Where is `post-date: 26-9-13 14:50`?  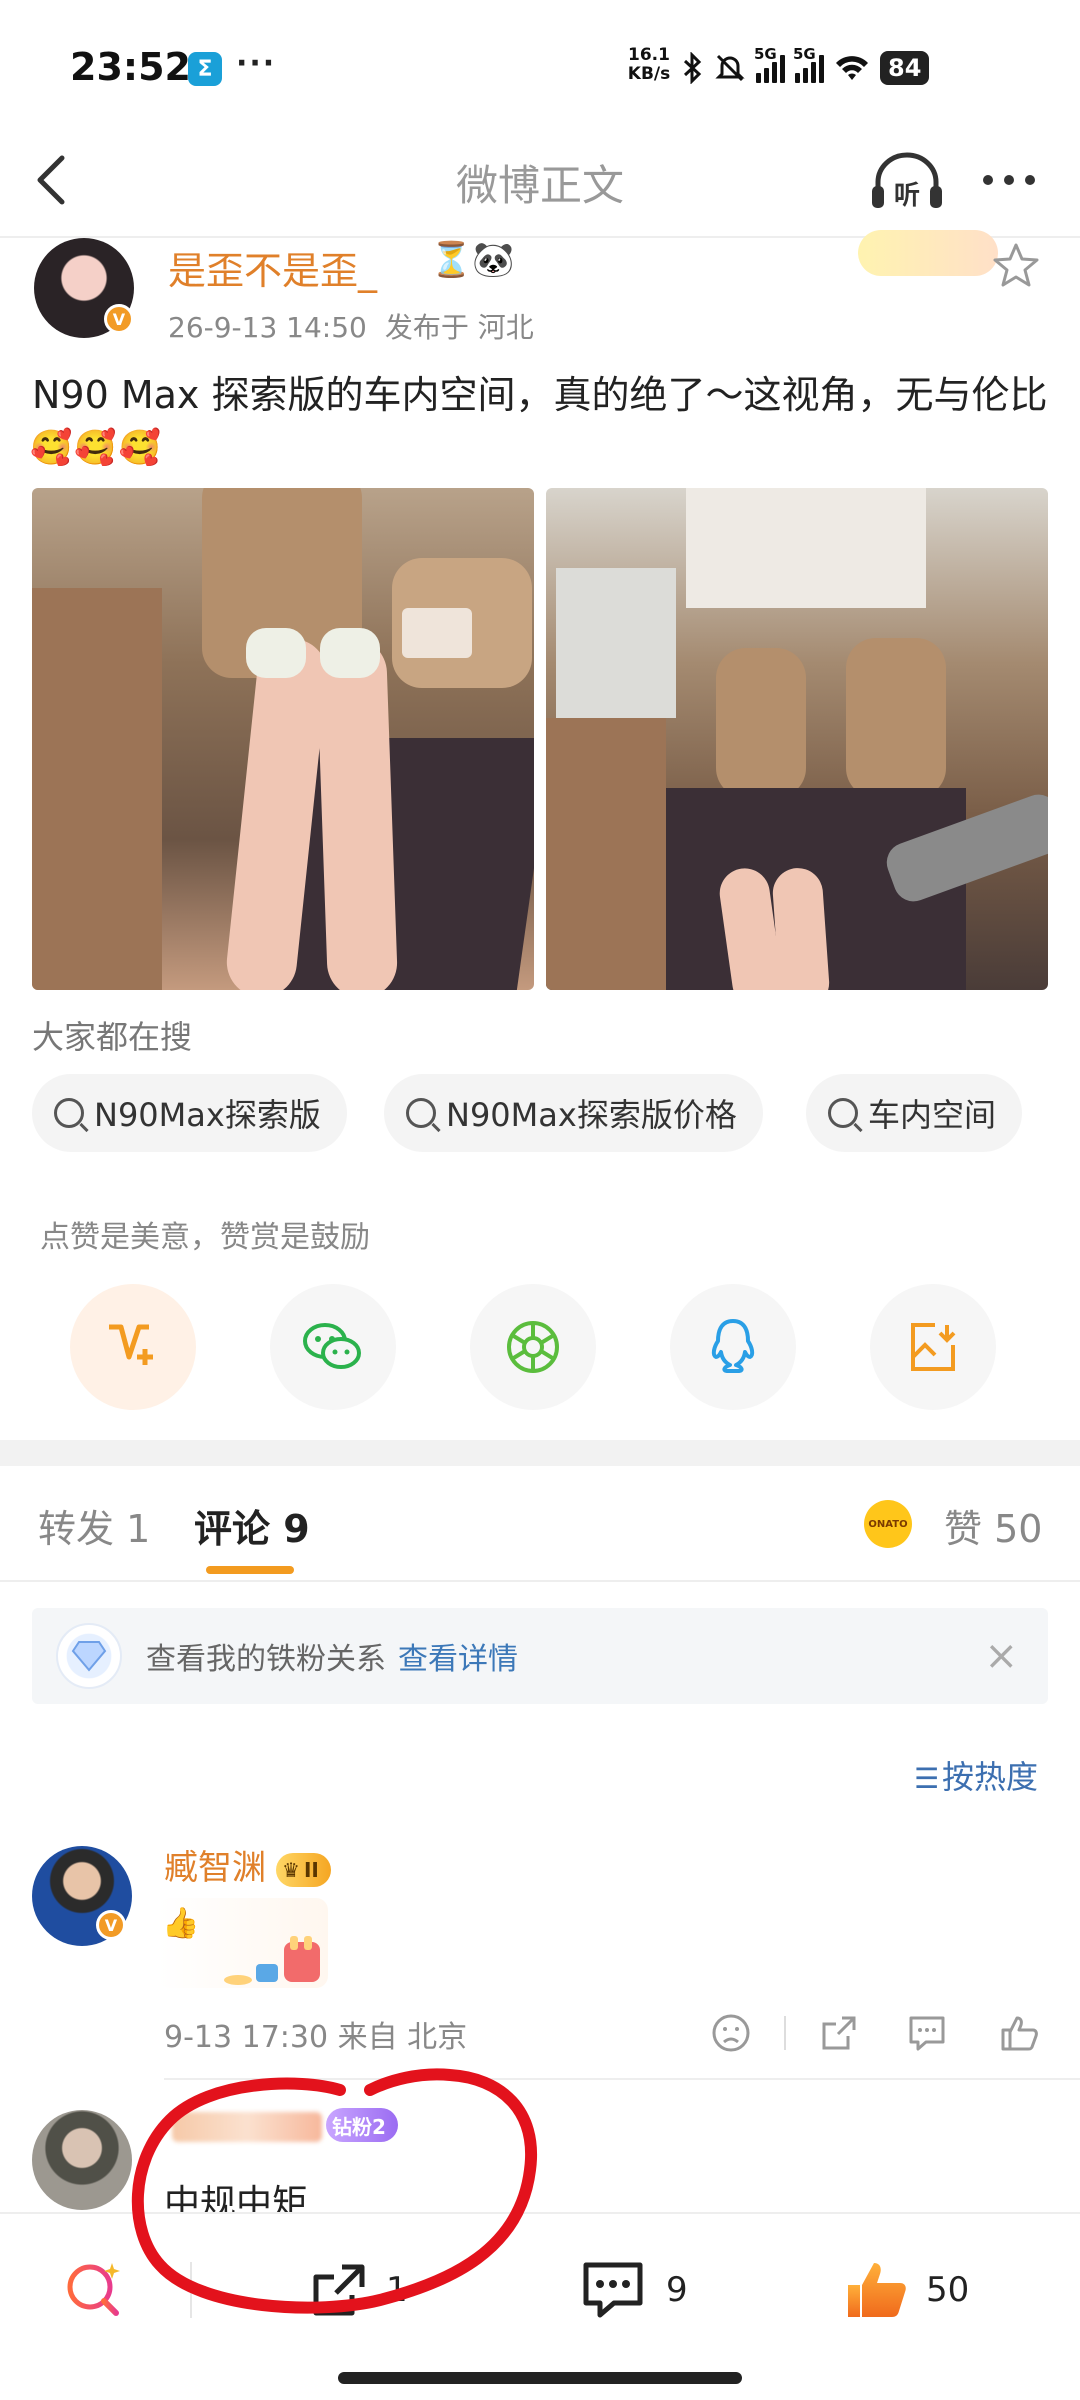
post-date: 26-9-13 14:50 is located at coordinates (267, 327).